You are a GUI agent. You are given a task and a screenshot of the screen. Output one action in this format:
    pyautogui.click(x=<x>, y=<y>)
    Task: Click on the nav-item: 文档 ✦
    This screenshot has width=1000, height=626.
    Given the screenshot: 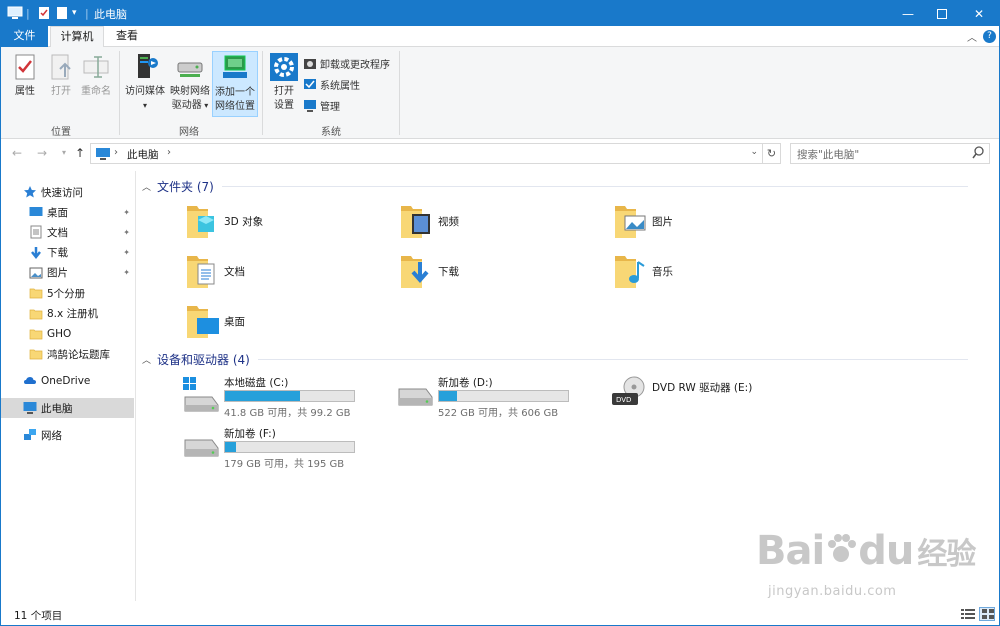 What is the action you would take?
    pyautogui.click(x=67, y=232)
    